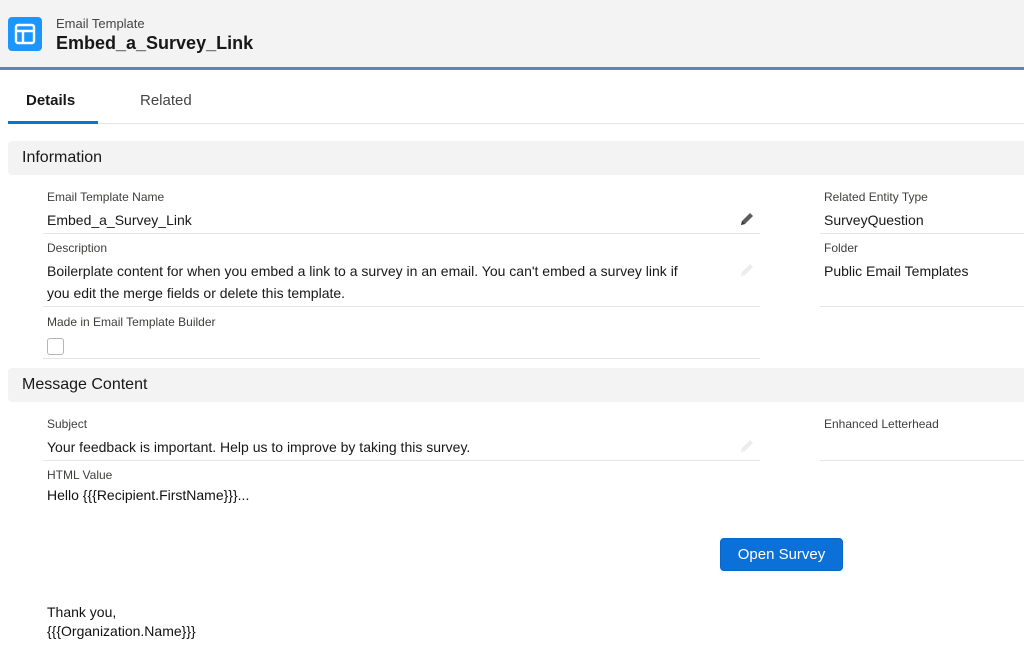 The image size is (1024, 650). I want to click on field-label-made-in-builder: Made in Email Template Builder, so click(131, 322).